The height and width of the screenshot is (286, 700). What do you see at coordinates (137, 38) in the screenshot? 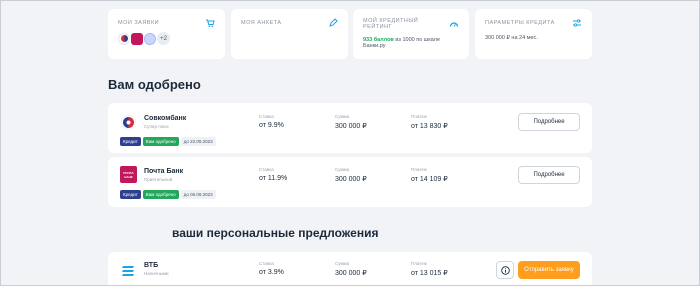
I see `pochta-bank-logo` at bounding box center [137, 38].